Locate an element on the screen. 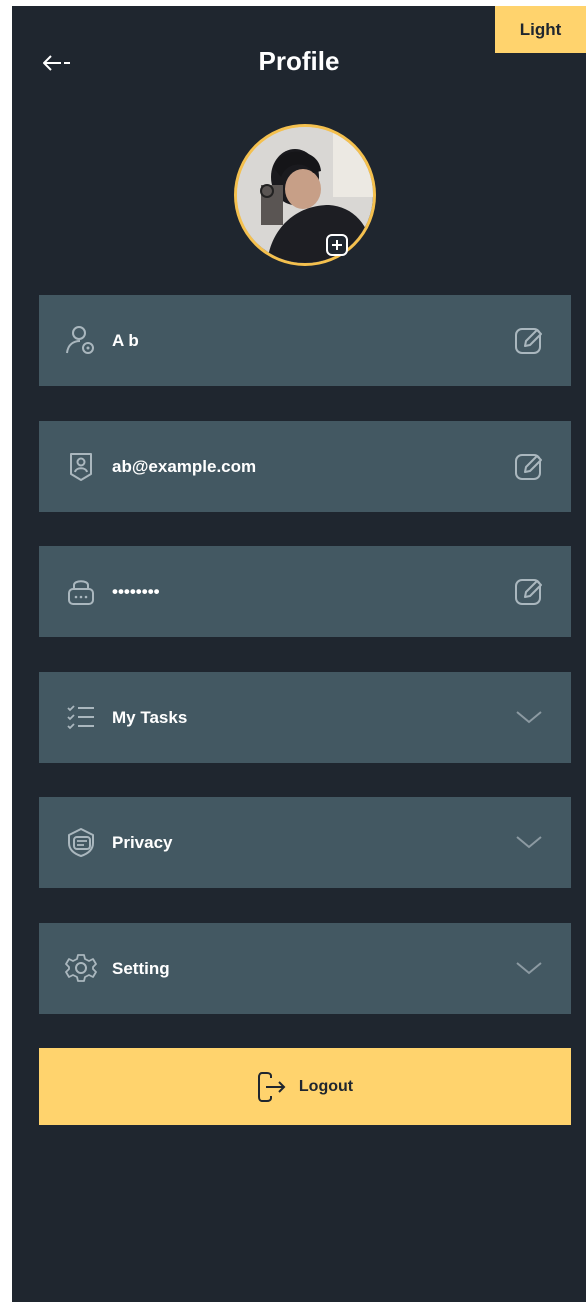 The image size is (586, 1309). edit-name-button is located at coordinates (529, 340).